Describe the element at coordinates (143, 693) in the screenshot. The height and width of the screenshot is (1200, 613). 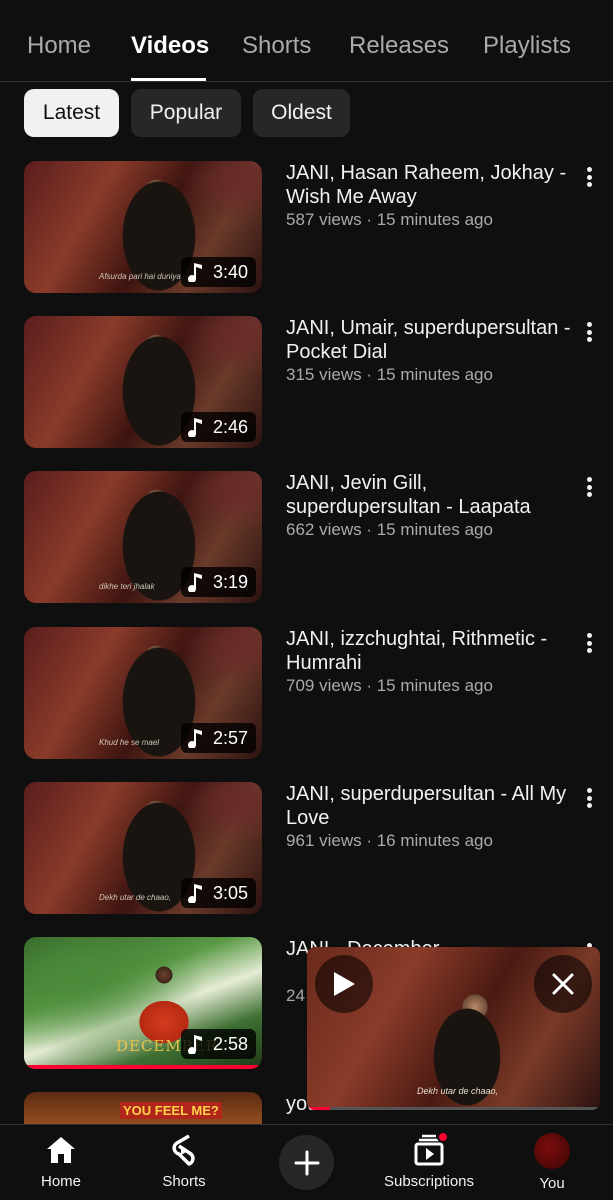
I see `video-thumbnail: Khud he se mael 2:57` at that location.